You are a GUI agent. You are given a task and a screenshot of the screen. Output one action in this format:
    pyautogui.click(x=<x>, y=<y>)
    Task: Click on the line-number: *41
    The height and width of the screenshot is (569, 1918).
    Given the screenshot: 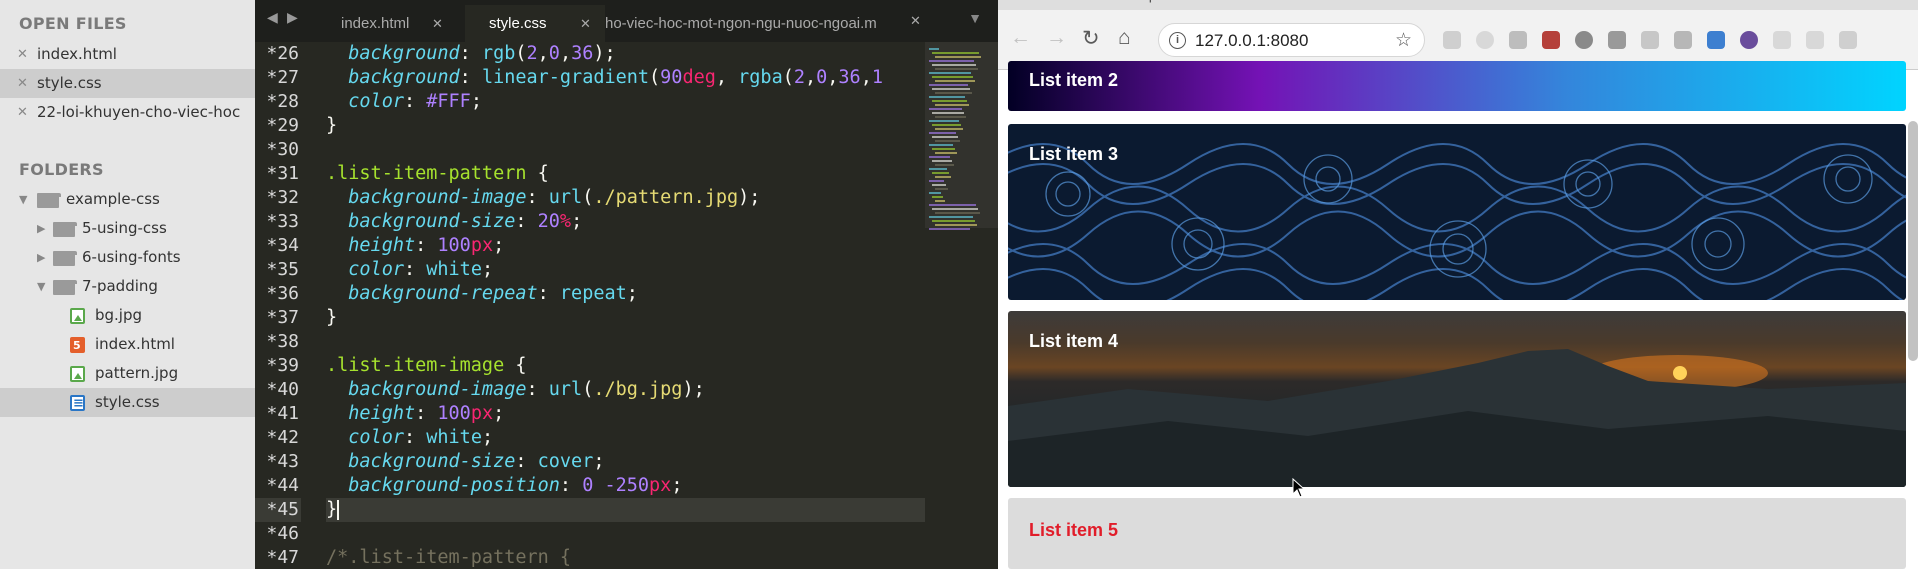 What is the action you would take?
    pyautogui.click(x=282, y=413)
    